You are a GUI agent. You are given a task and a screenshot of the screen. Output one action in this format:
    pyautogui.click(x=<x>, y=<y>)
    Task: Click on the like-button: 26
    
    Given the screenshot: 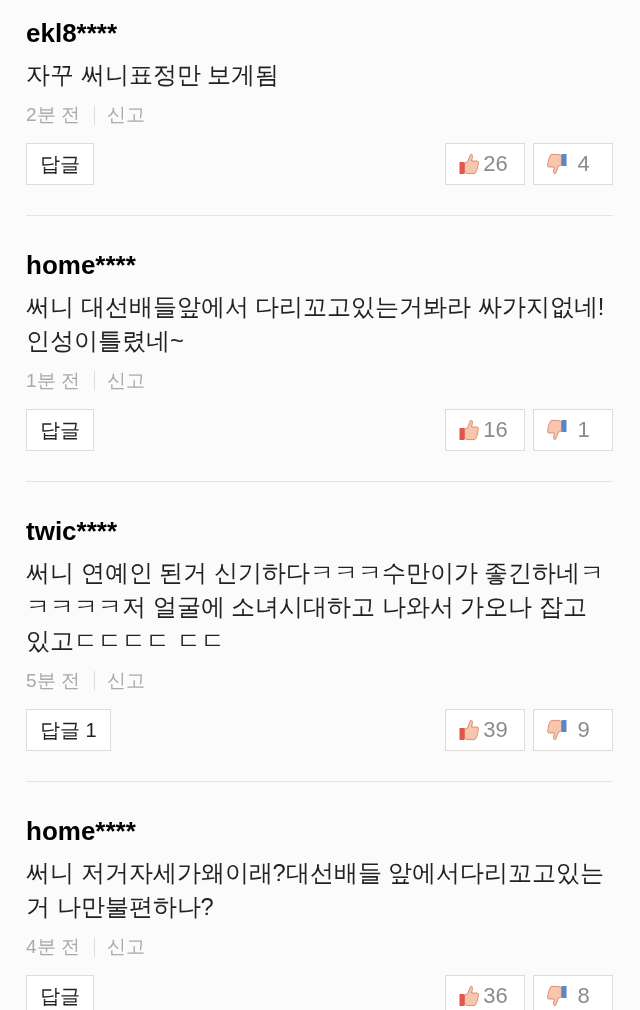 What is the action you would take?
    pyautogui.click(x=485, y=164)
    